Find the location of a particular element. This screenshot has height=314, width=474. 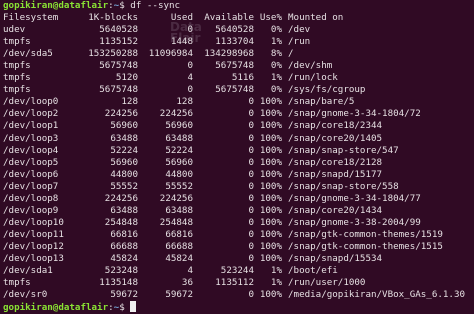

cell-filesystem: /dev/loop8 is located at coordinates (31, 198).